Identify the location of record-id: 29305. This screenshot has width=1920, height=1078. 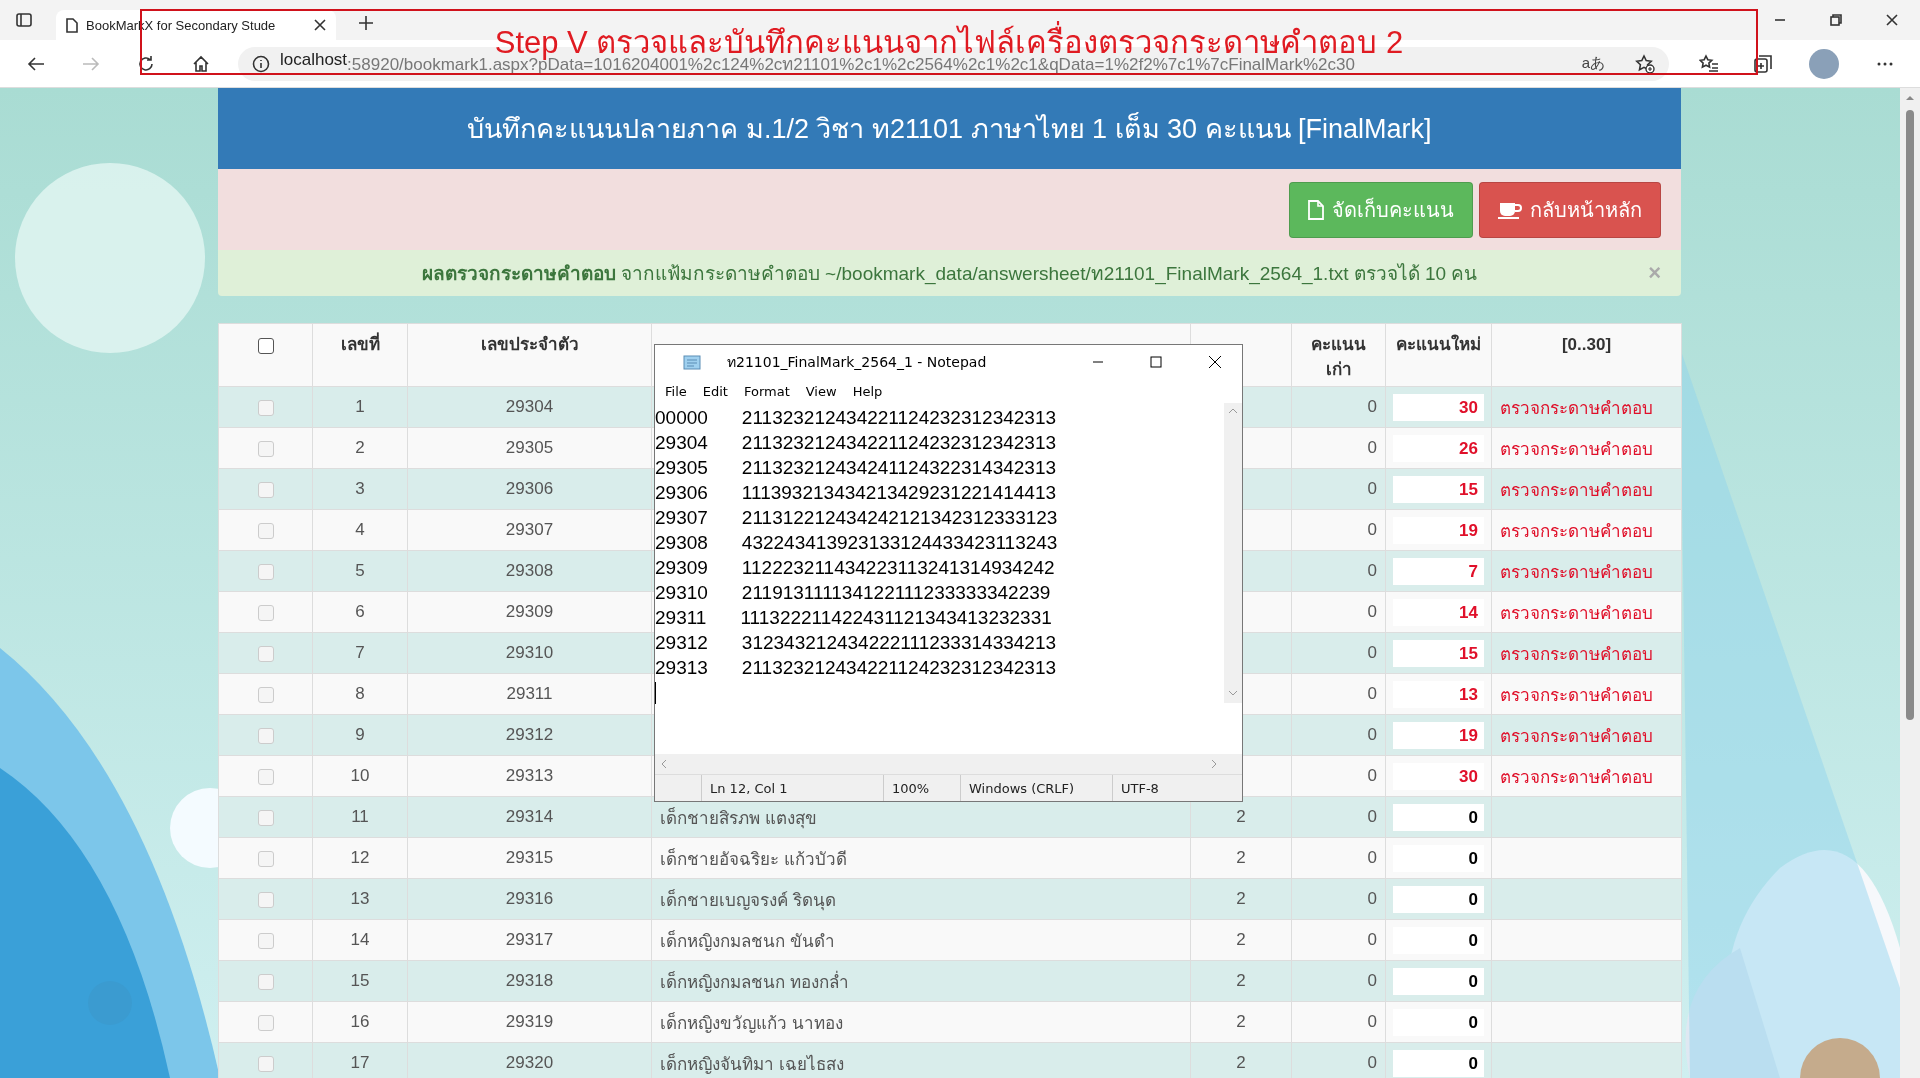
(681, 468).